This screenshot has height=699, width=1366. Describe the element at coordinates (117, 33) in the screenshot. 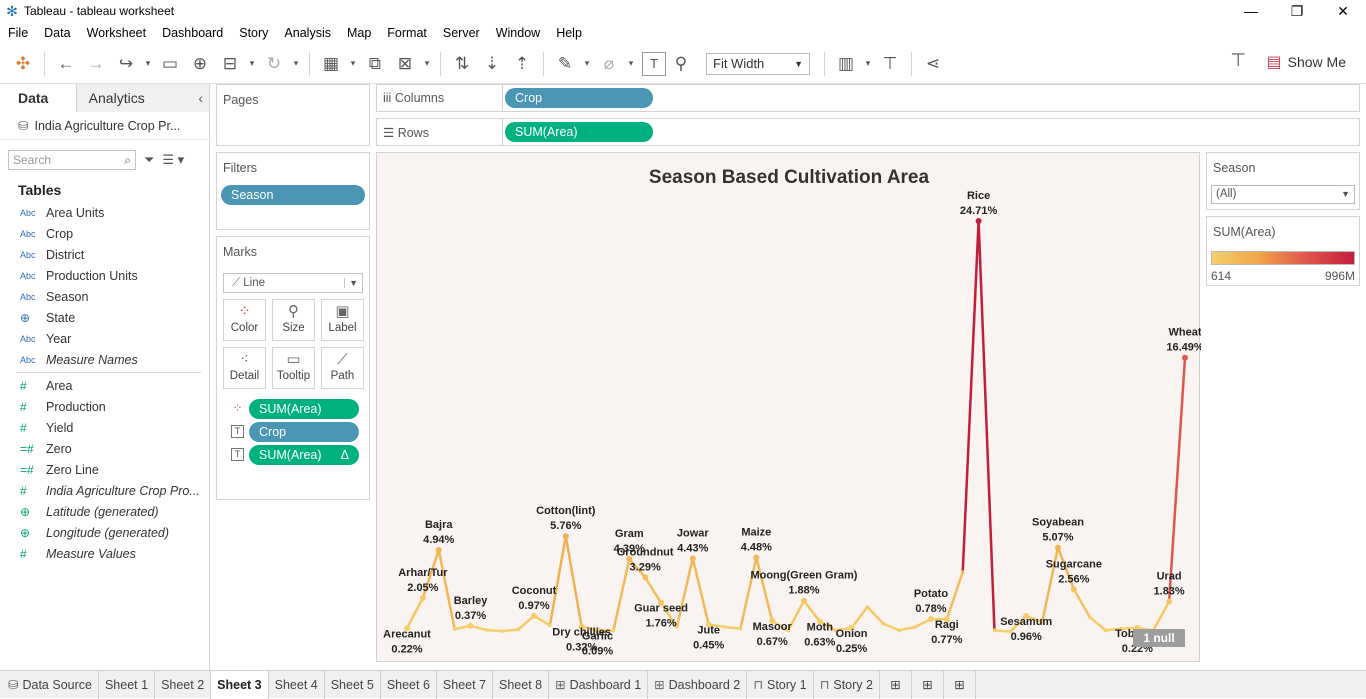

I see `menu-worksheet: Worksheet` at that location.